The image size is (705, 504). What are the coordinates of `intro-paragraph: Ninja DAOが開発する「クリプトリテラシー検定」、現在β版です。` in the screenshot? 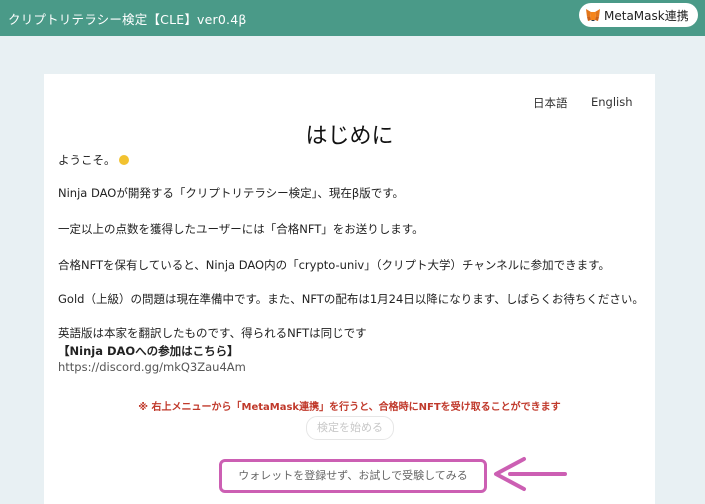 It's located at (231, 193).